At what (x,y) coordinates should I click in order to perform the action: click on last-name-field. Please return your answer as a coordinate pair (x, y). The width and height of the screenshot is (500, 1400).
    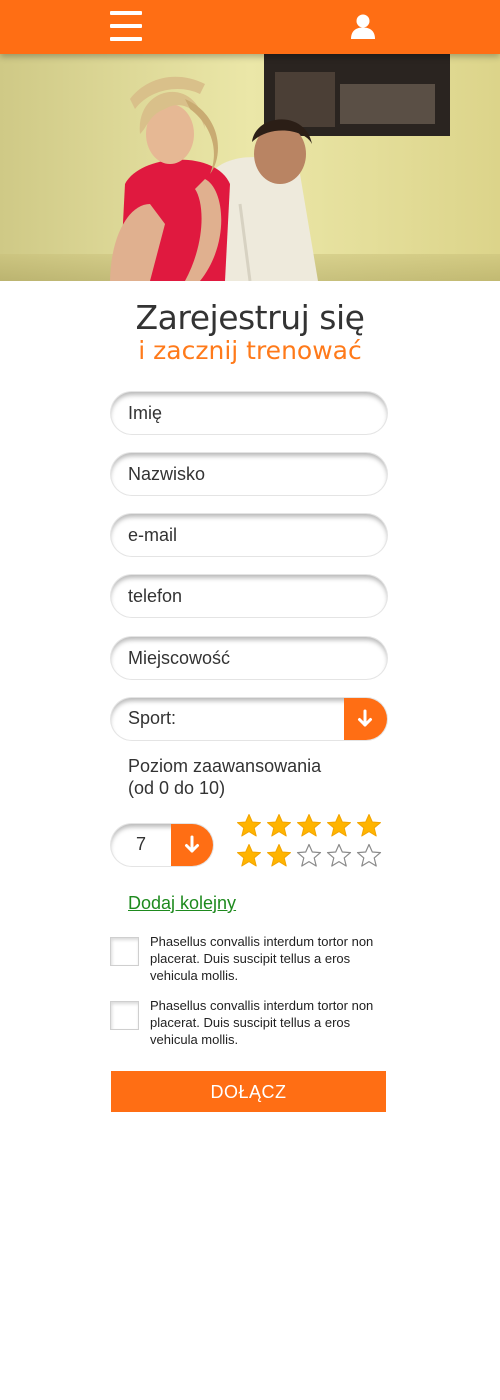
    Looking at the image, I should click on (249, 474).